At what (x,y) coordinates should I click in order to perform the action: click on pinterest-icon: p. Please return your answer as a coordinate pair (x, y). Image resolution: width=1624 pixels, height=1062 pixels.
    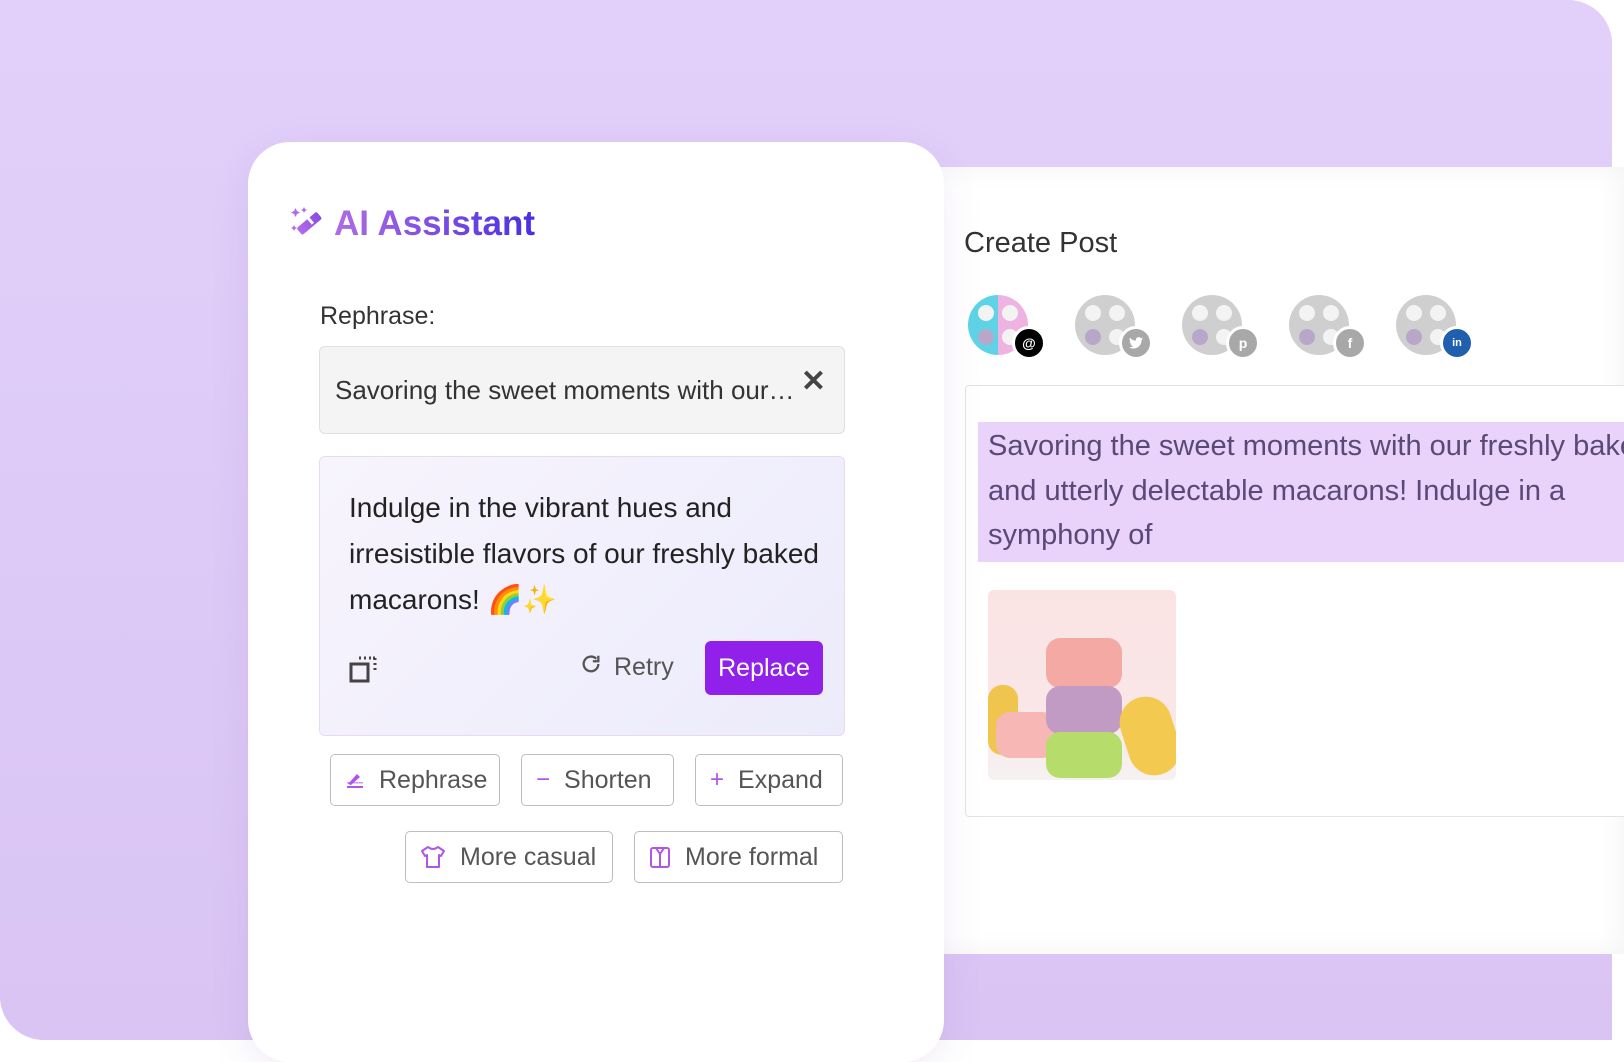
    Looking at the image, I should click on (1243, 343).